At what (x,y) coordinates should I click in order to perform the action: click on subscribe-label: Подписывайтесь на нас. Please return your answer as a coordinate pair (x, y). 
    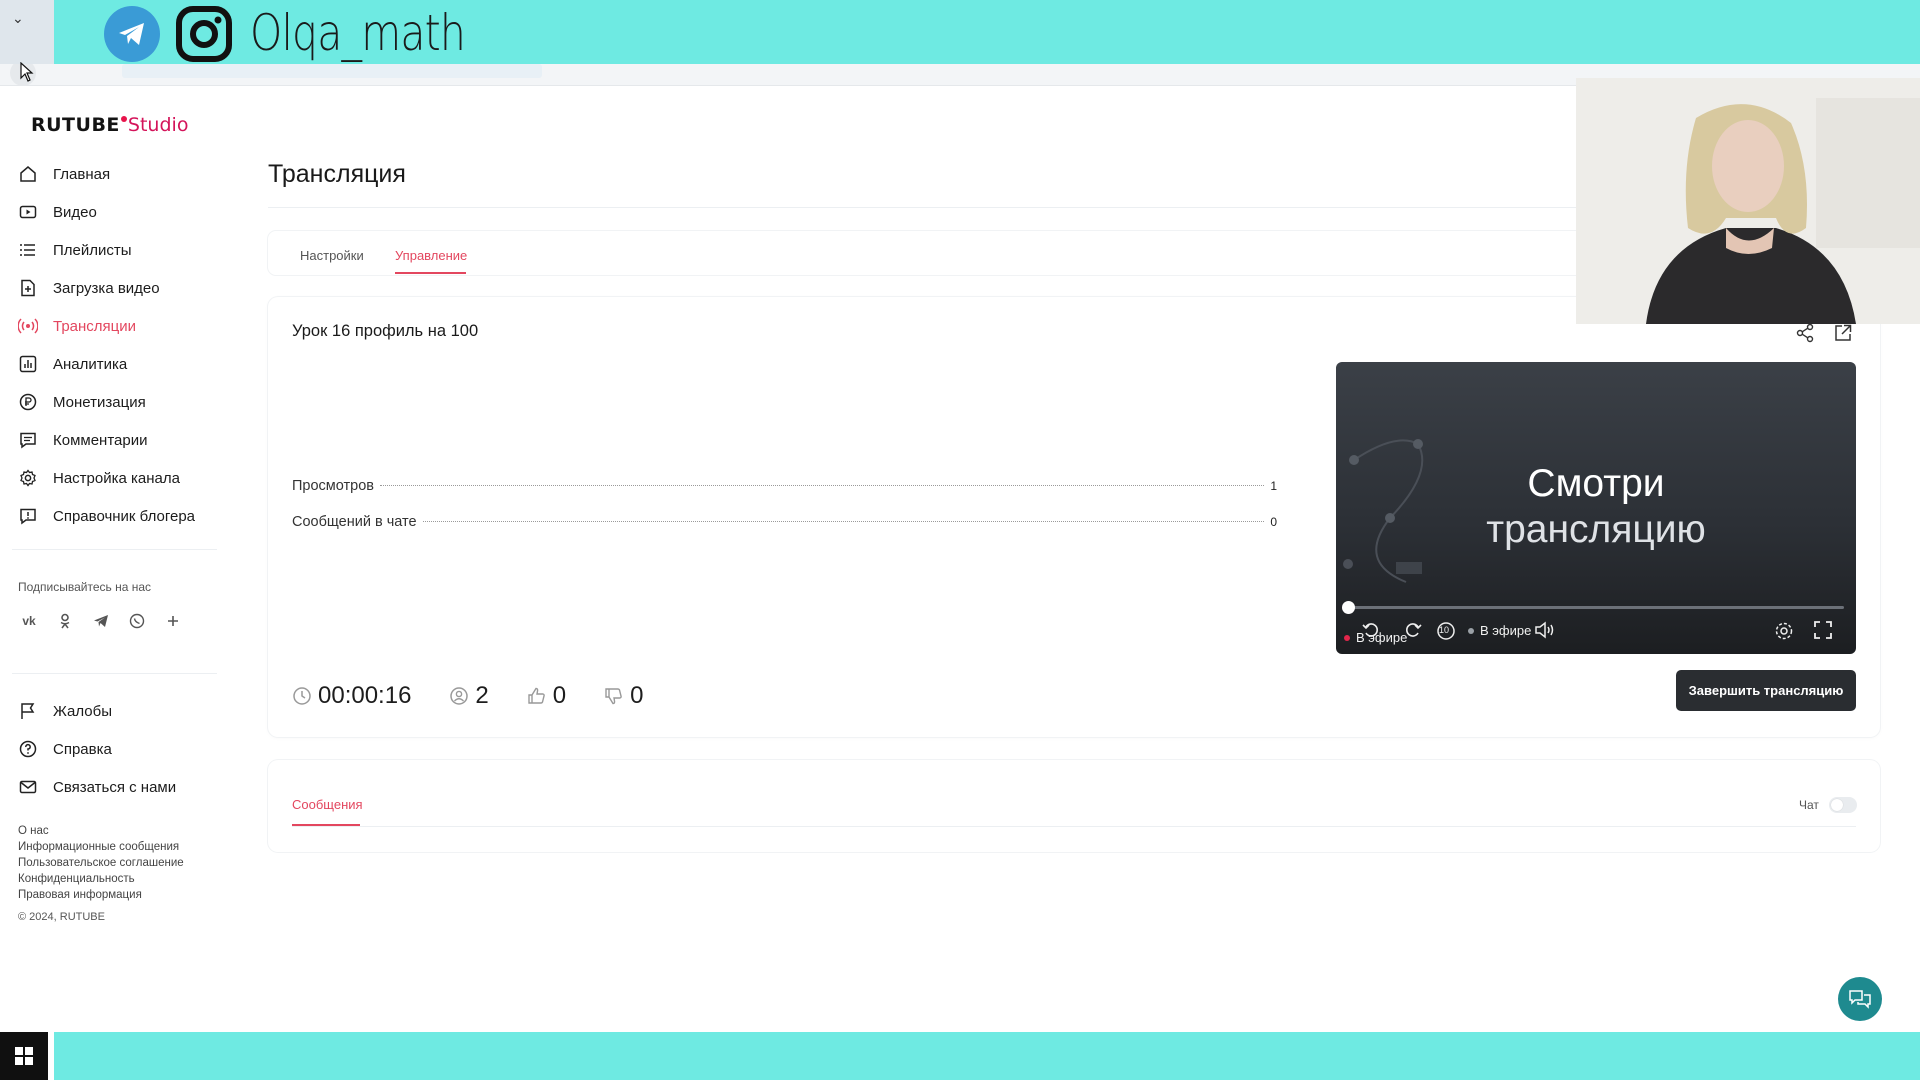
    Looking at the image, I should click on (85, 587).